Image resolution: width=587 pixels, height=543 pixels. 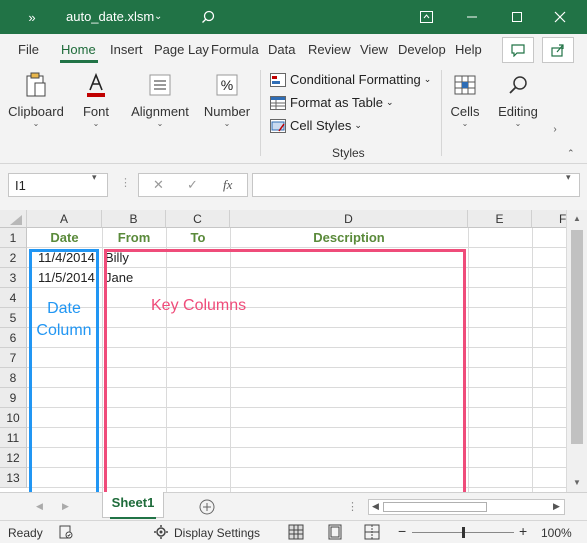 I want to click on column-header-c: C, so click(x=198, y=219).